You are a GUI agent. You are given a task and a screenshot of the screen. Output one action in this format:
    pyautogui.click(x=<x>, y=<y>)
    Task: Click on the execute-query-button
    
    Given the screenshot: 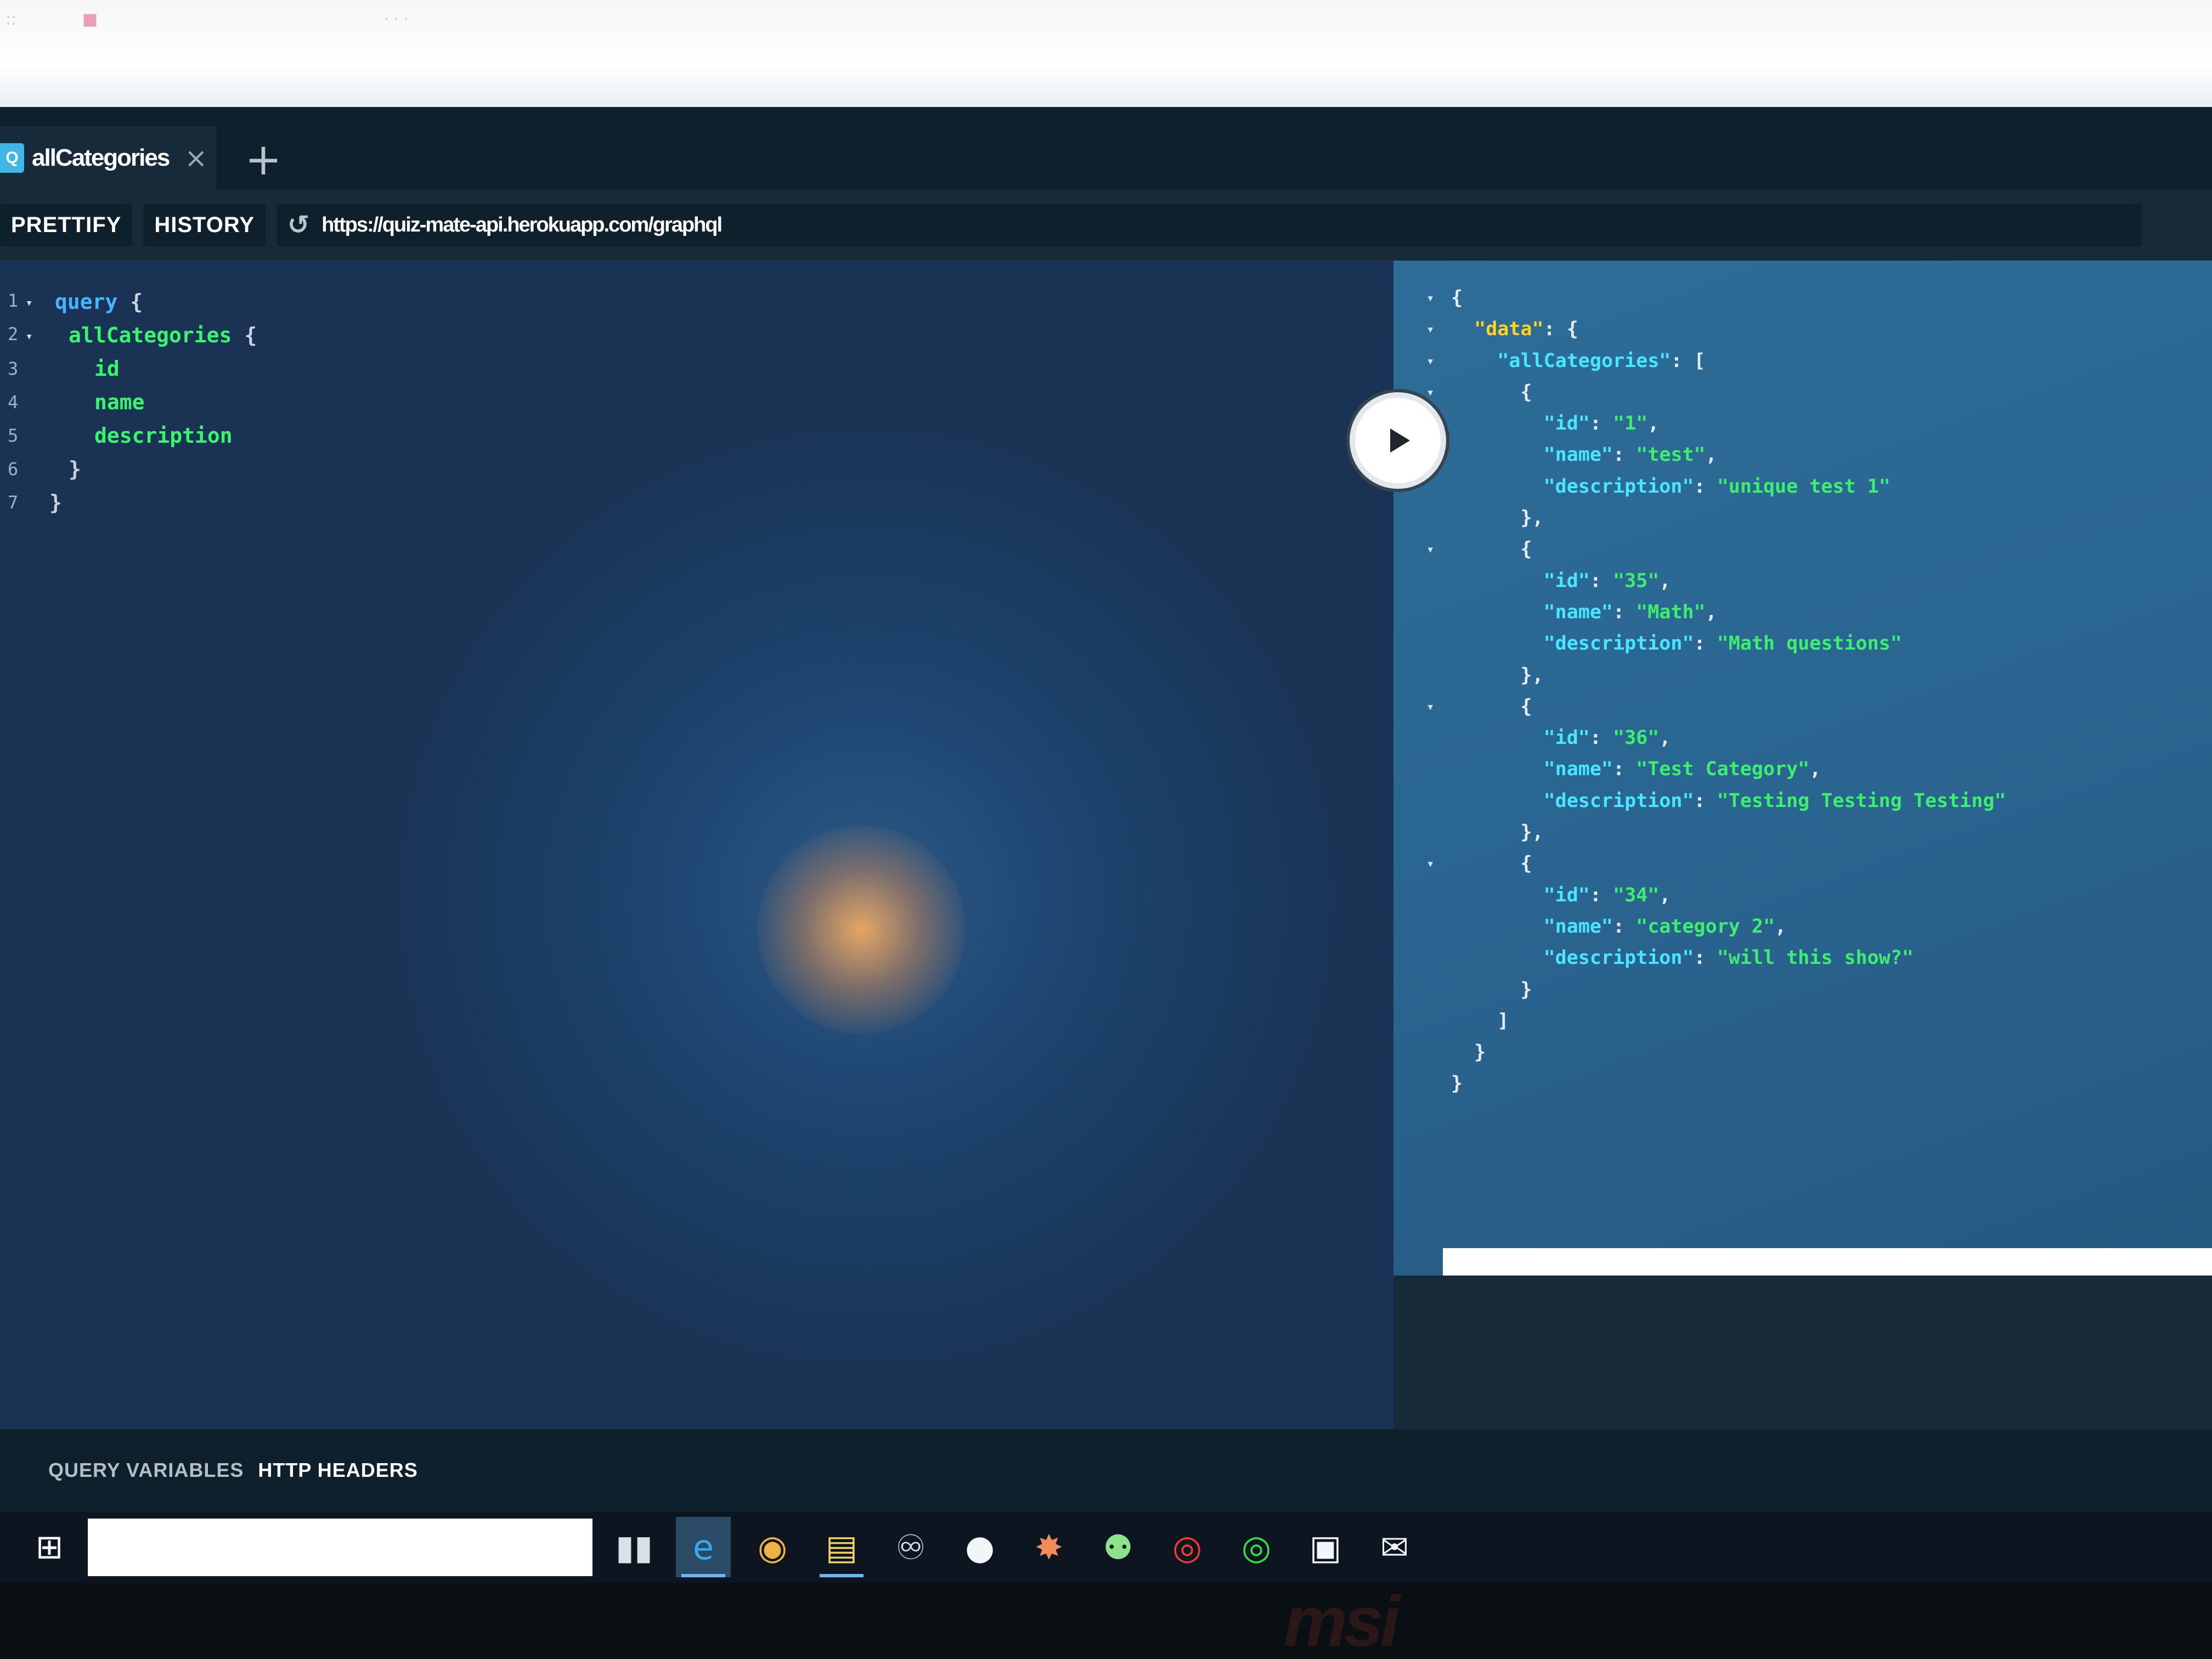 What is the action you would take?
    pyautogui.click(x=1398, y=441)
    